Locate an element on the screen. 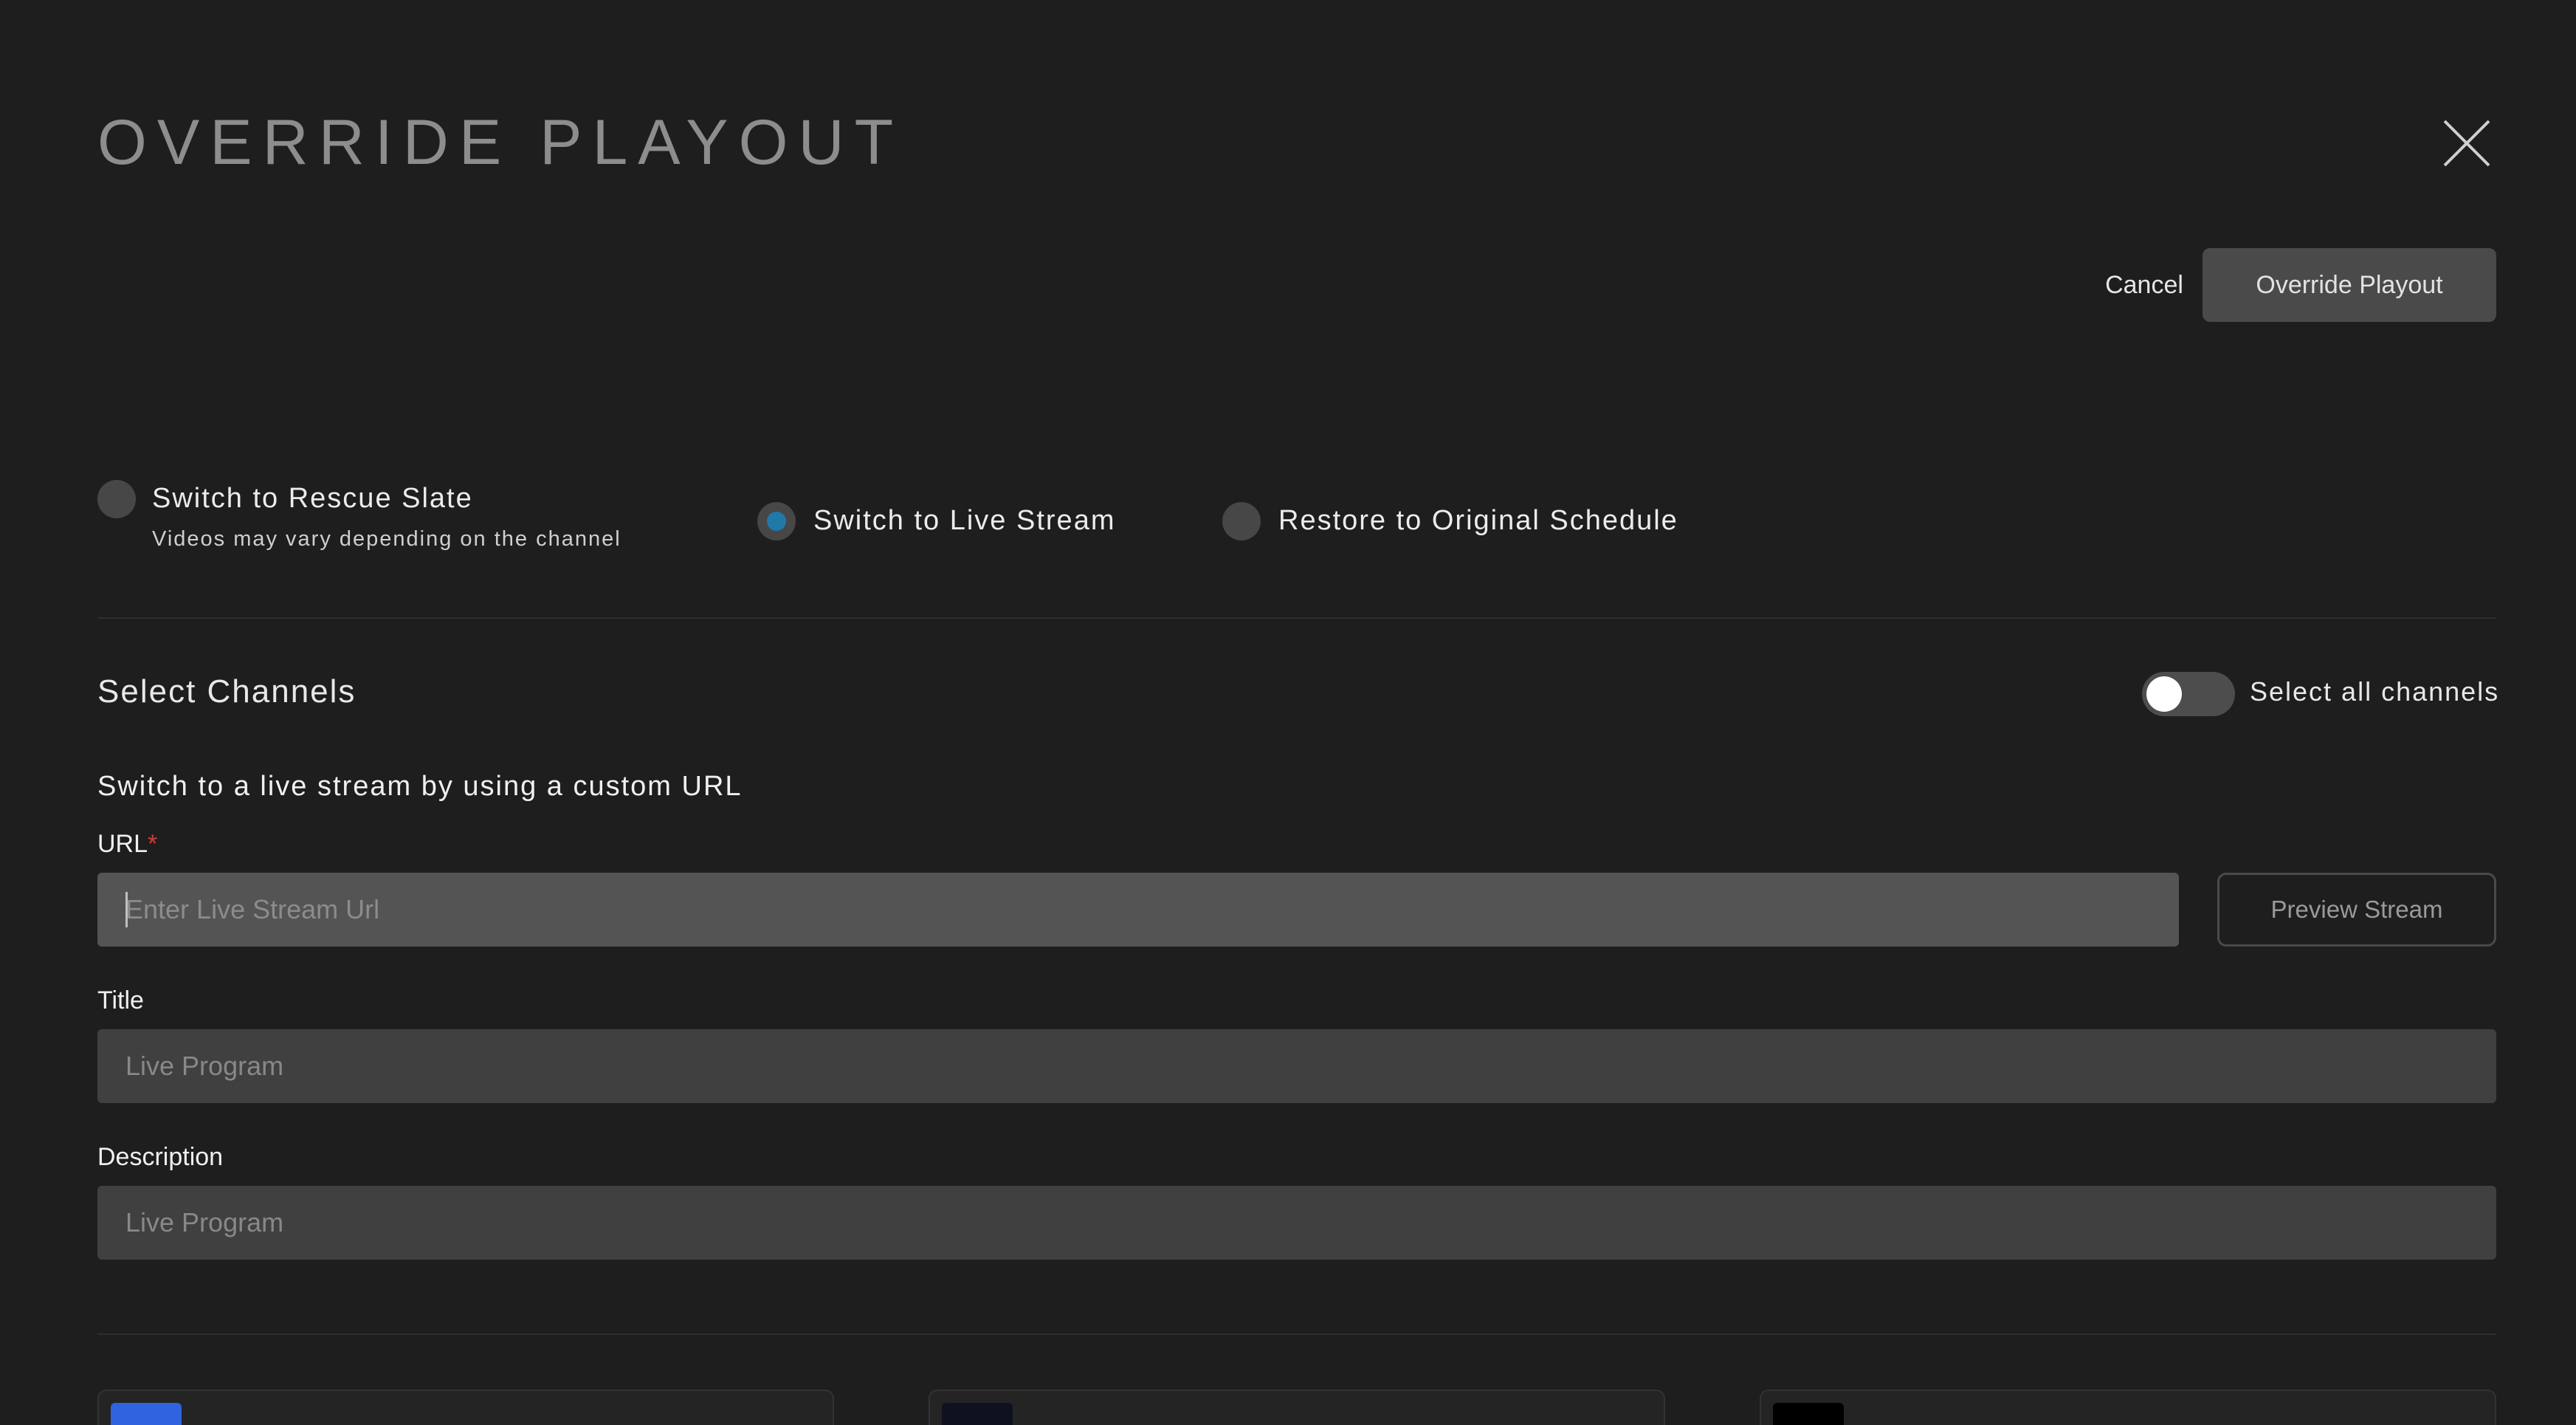  select-all-toggle is located at coordinates (2188, 694).